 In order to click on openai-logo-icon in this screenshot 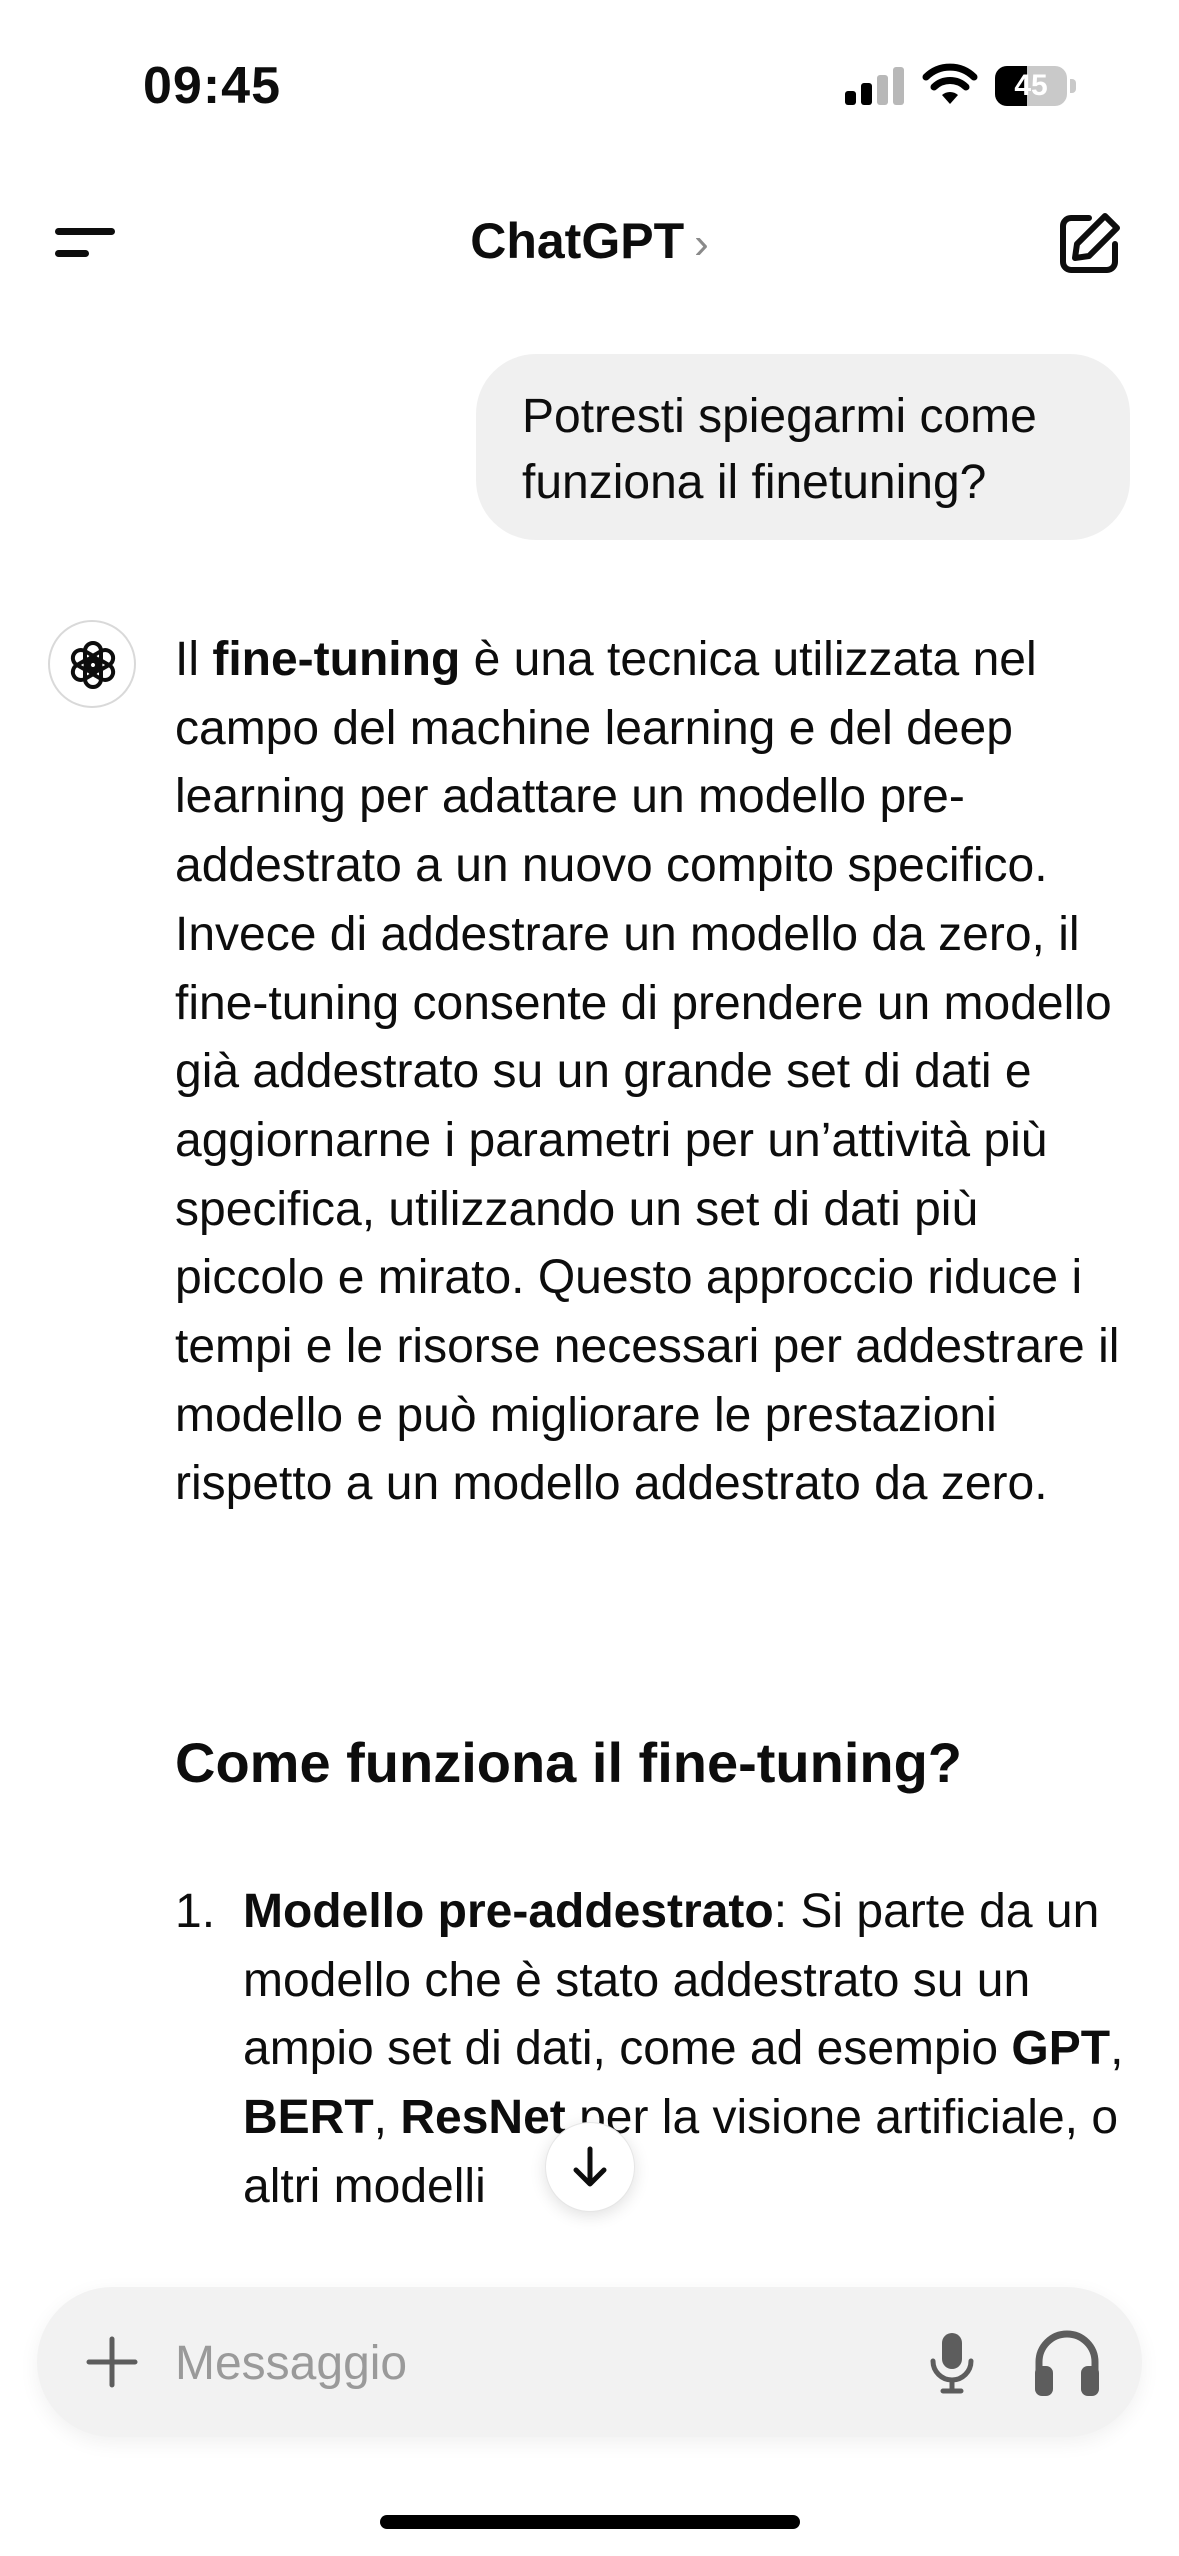, I will do `click(93, 665)`.